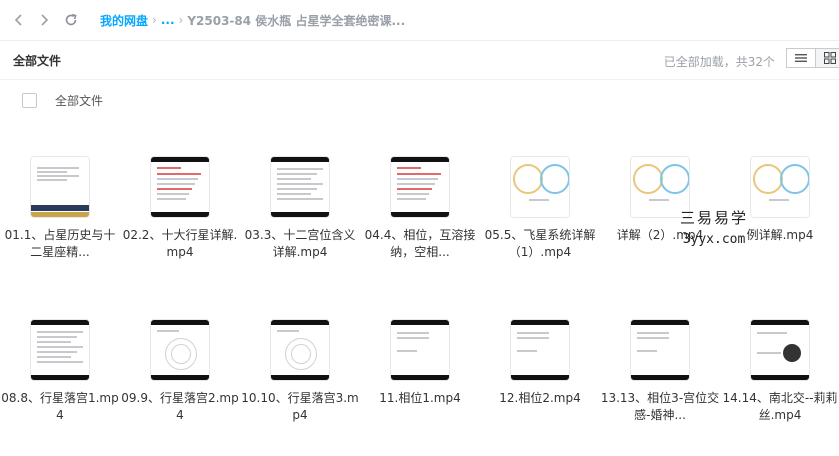  I want to click on file-item: 10.10、行星落宫3.mp4, so click(300, 368).